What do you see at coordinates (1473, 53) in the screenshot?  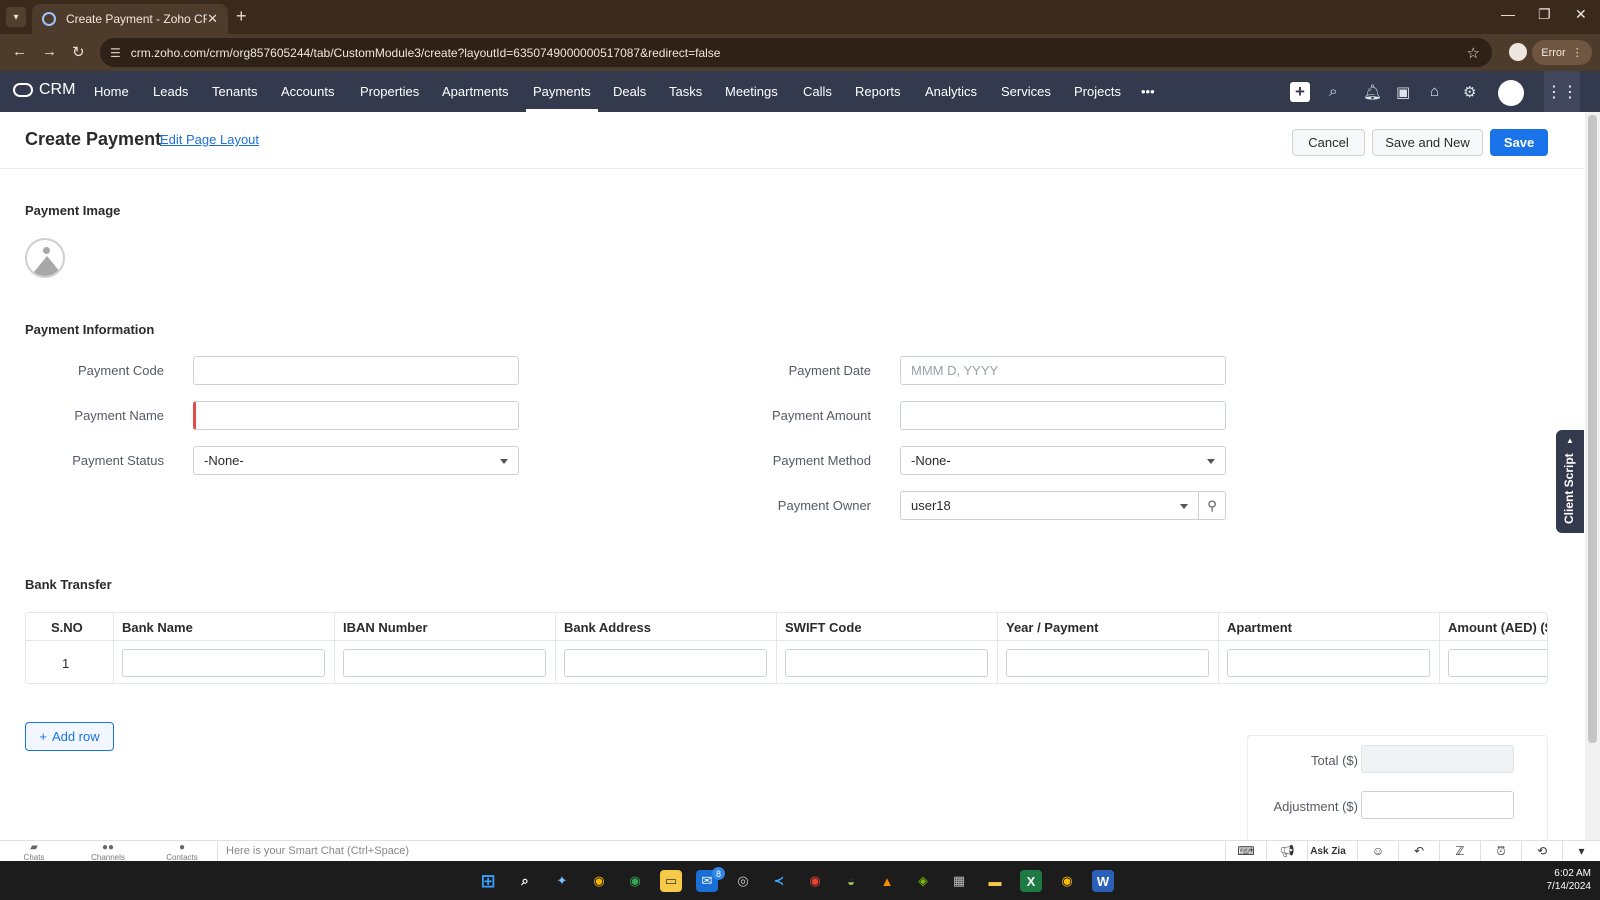 I see `bookmark-star-icon: ☆` at bounding box center [1473, 53].